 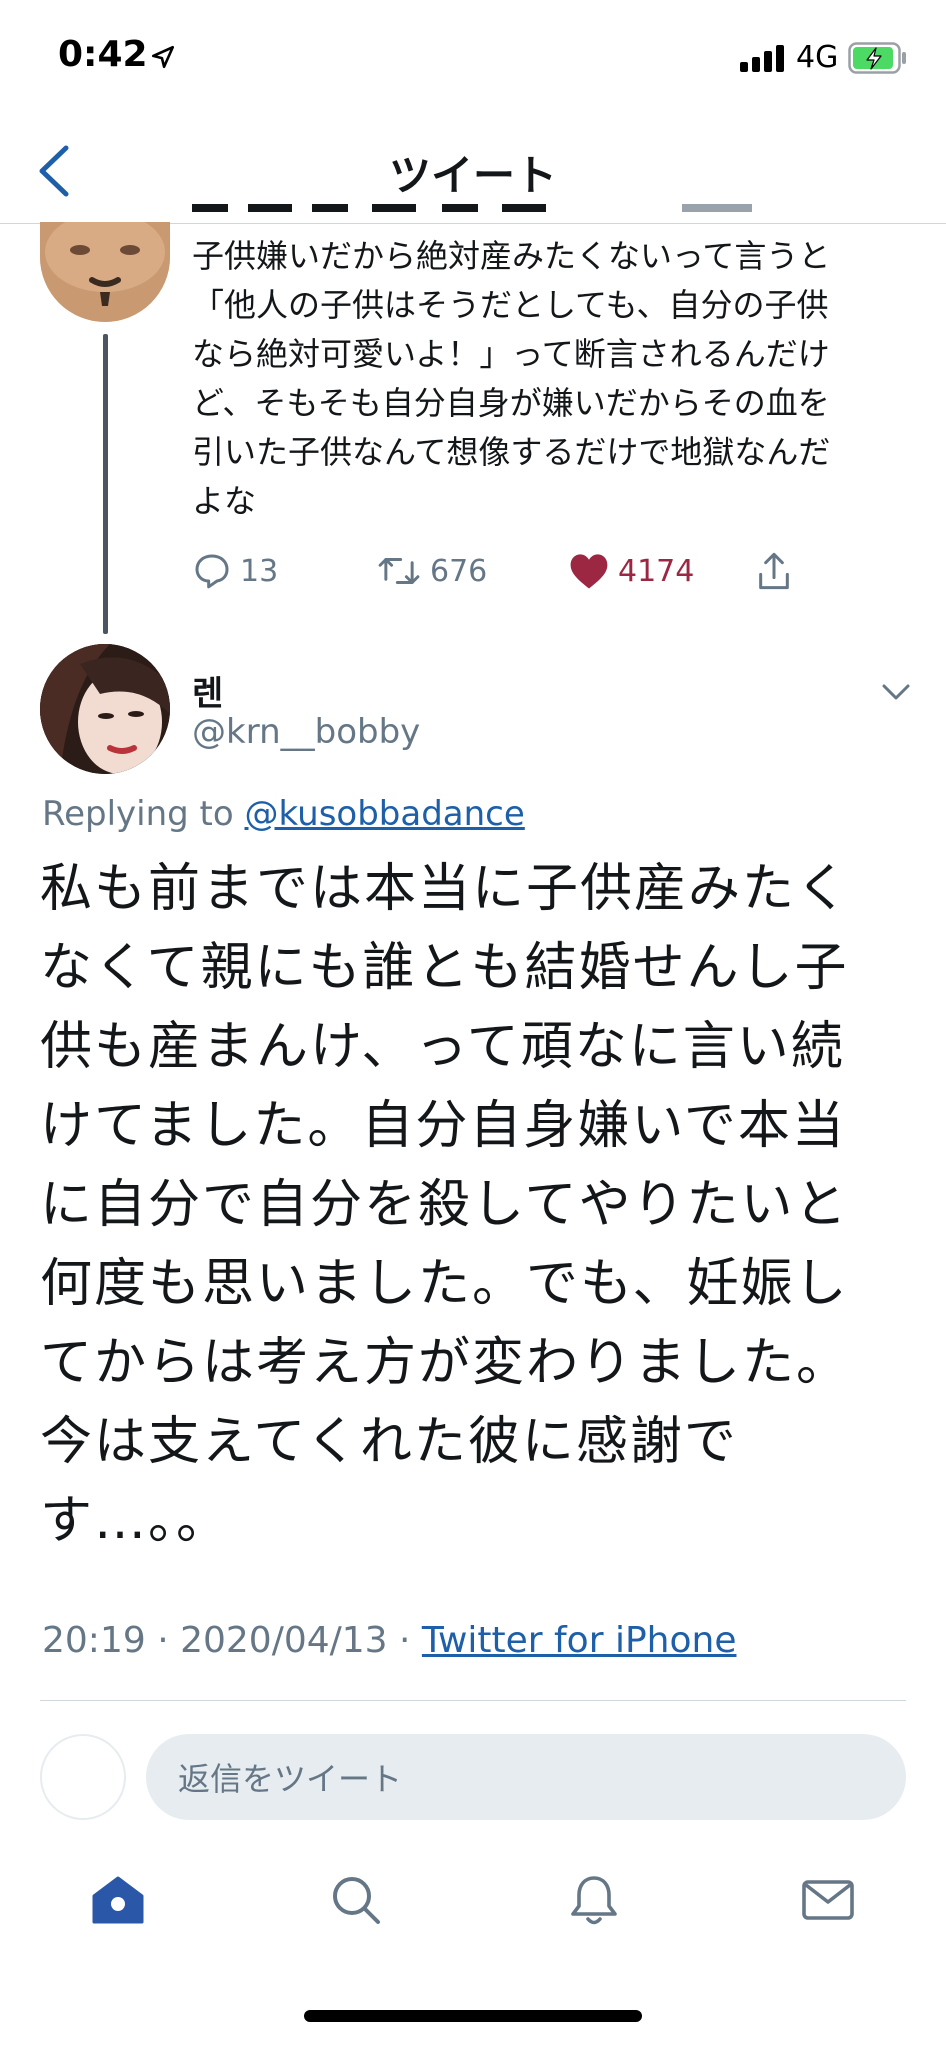 I want to click on heart-icon, so click(x=589, y=571).